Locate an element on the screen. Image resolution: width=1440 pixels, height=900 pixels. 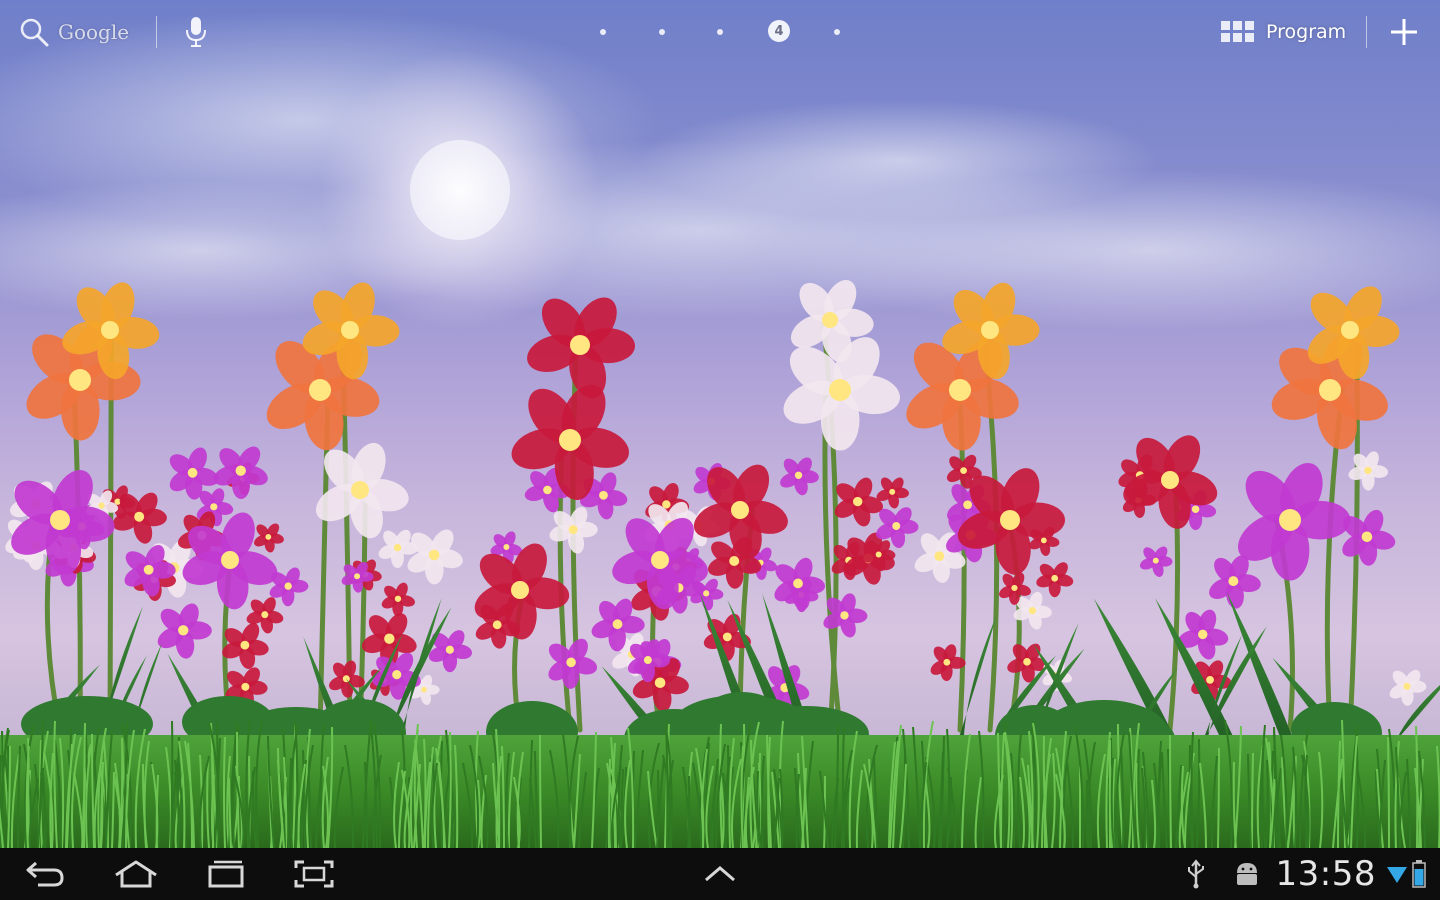
voice-search-button is located at coordinates (196, 32).